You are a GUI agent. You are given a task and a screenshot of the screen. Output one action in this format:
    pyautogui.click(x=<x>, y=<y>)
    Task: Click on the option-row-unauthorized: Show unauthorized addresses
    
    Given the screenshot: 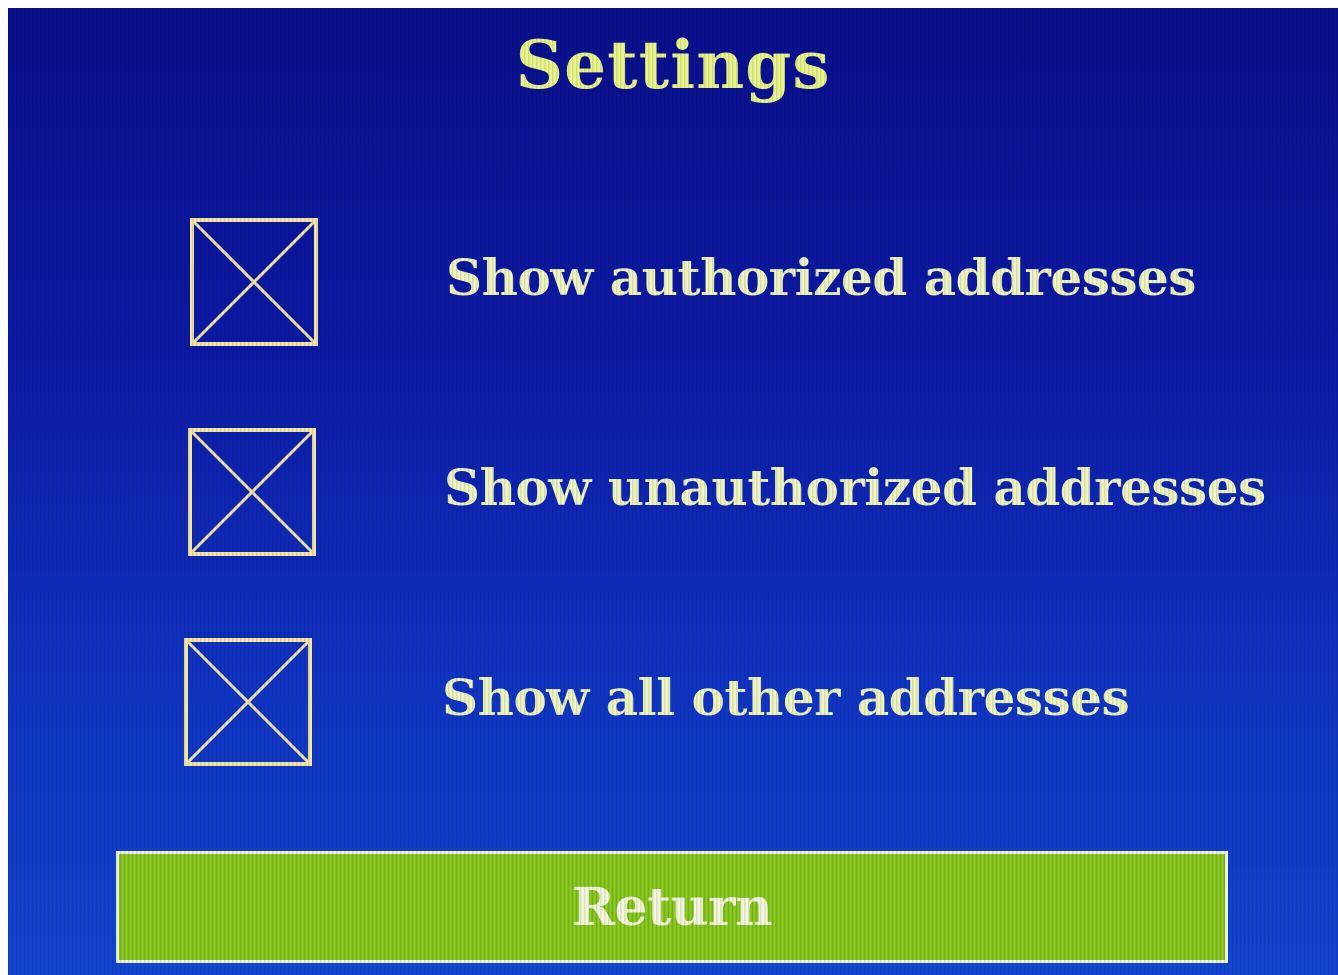 What is the action you would take?
    pyautogui.click(x=673, y=489)
    